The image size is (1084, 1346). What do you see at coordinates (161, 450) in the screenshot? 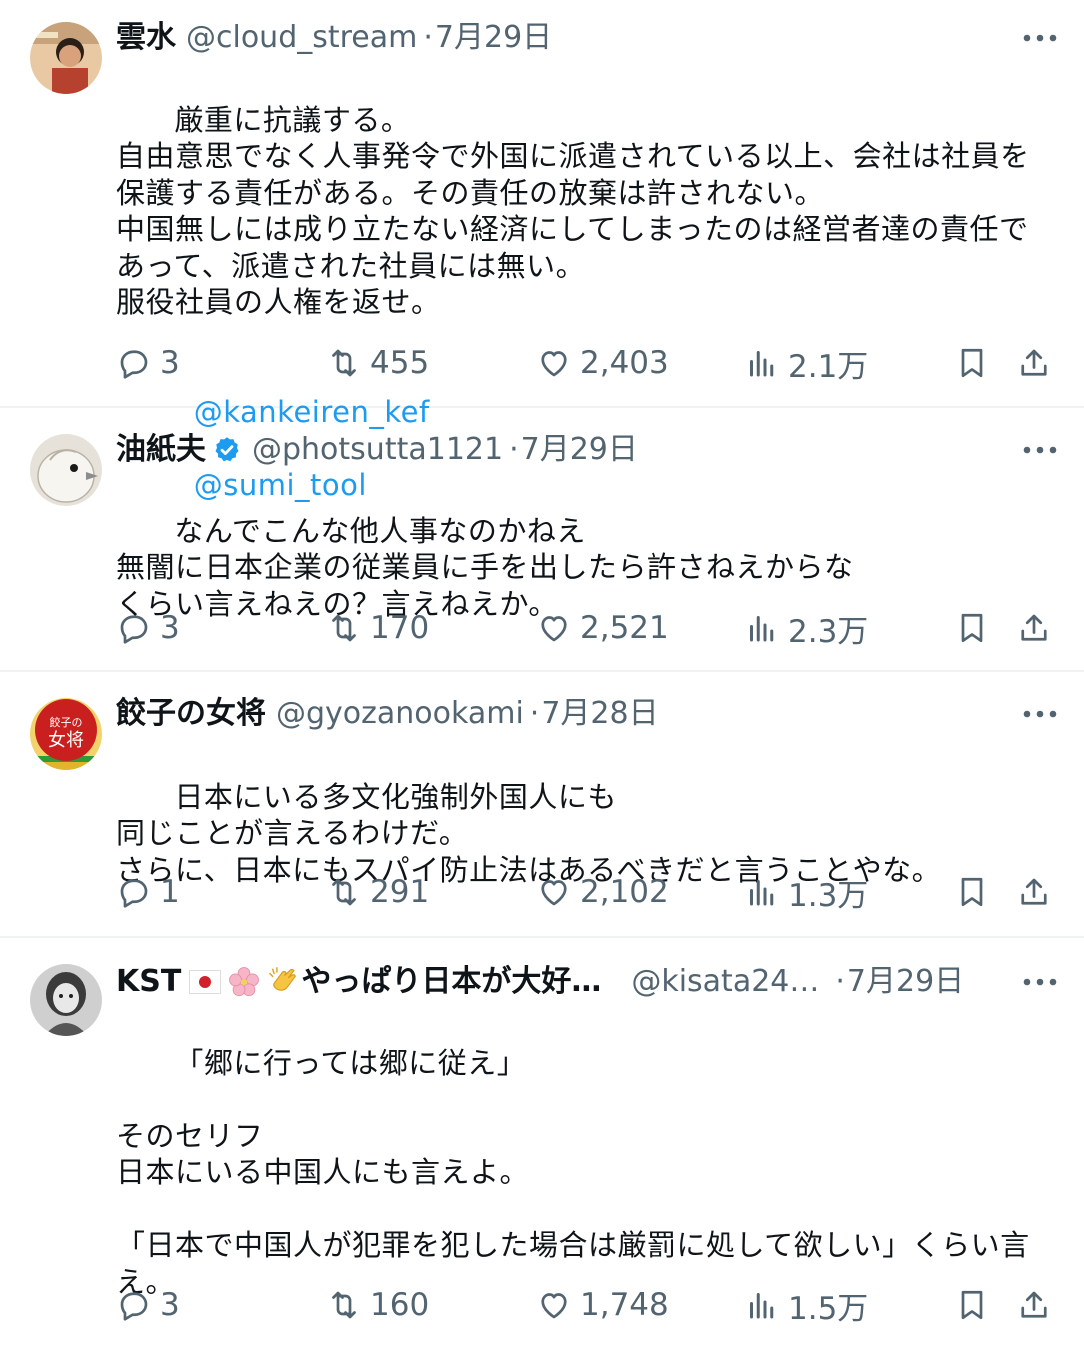
I see `display-name: 油紙夫` at bounding box center [161, 450].